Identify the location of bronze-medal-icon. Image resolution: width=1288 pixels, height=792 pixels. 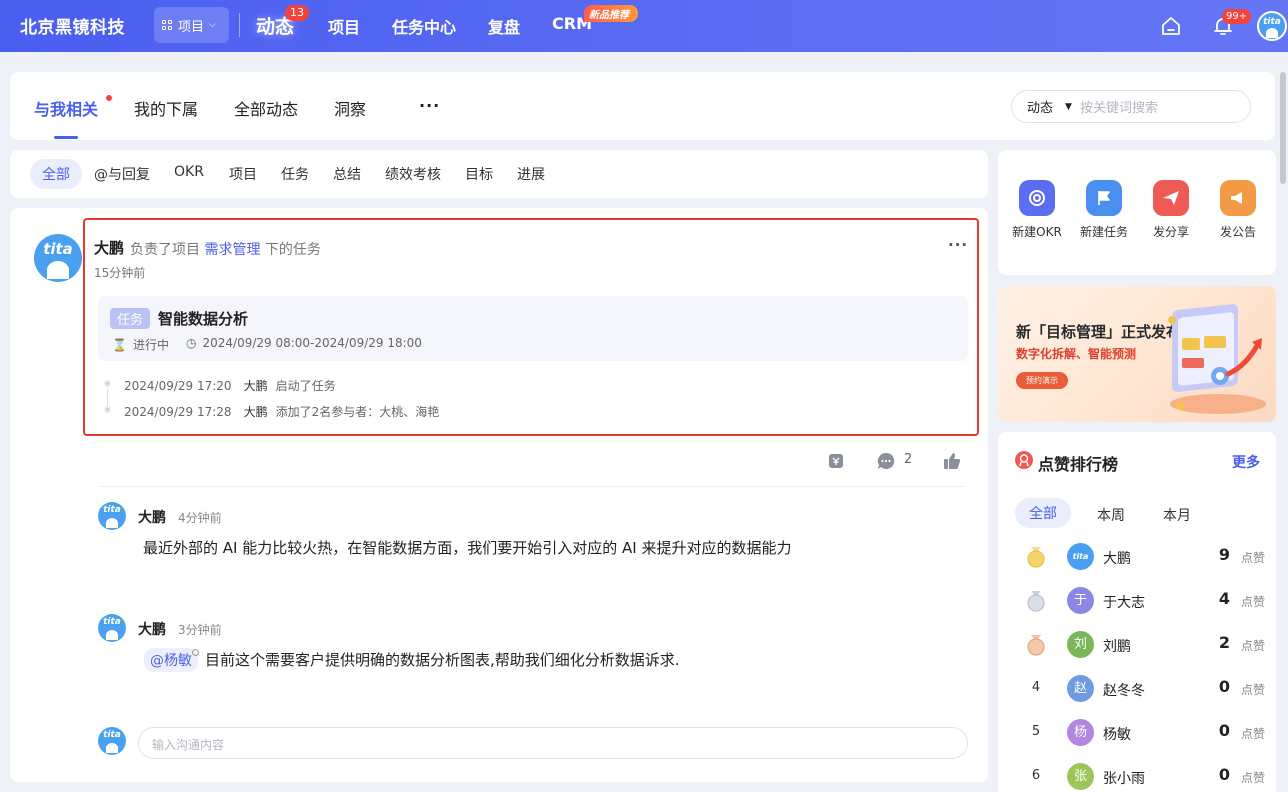
(1036, 645).